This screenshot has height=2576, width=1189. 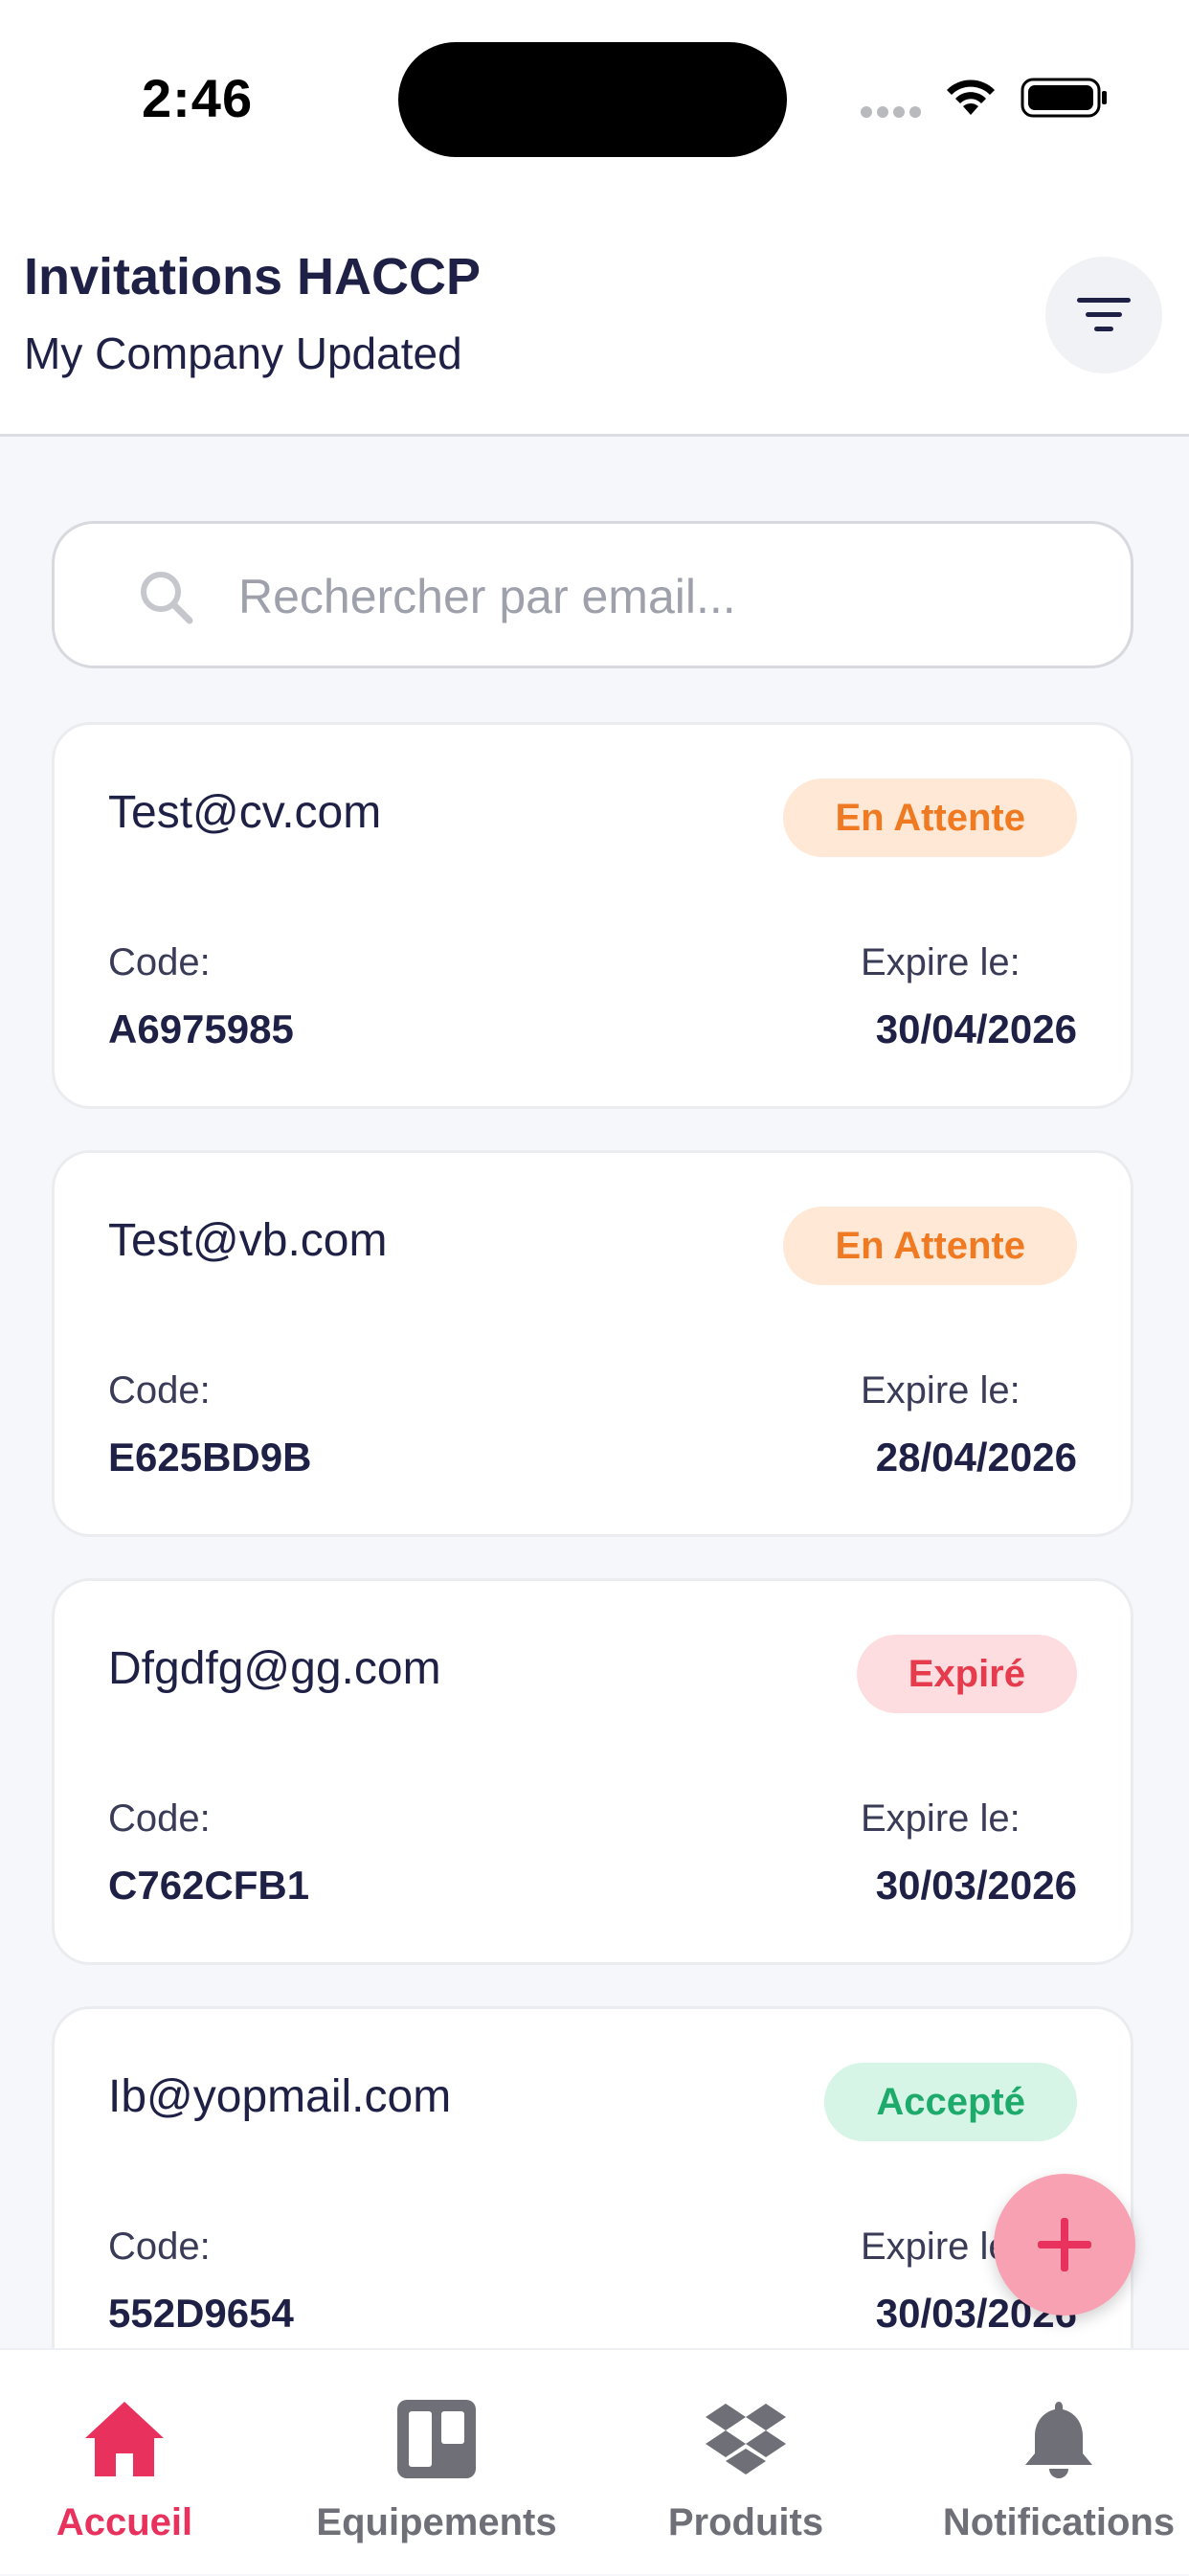 I want to click on status-badge: Accepté, so click(x=950, y=2102).